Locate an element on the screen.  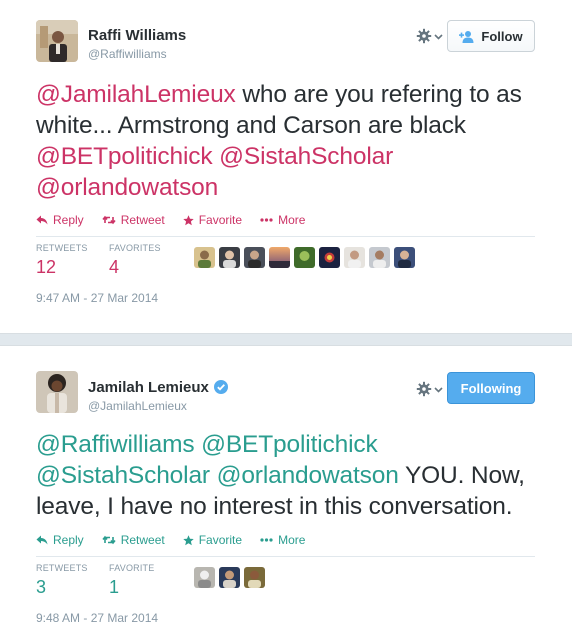
display-name-row: Jamilah Lemieux is located at coordinates (158, 387).